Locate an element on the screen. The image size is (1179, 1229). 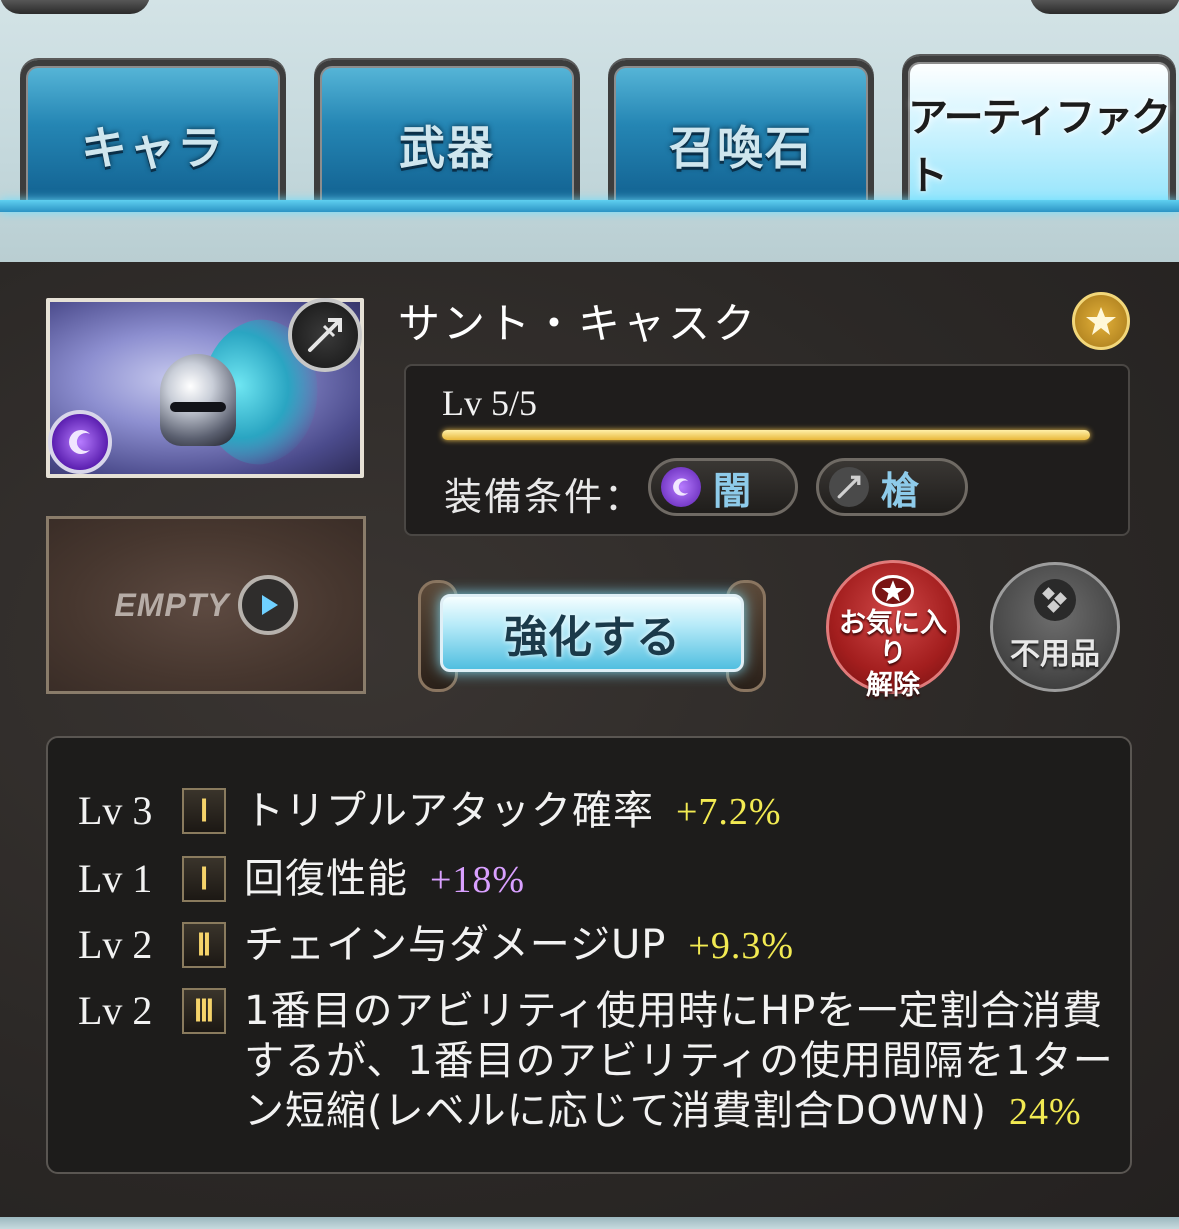
condition-label: 槍 is located at coordinates (900, 490).